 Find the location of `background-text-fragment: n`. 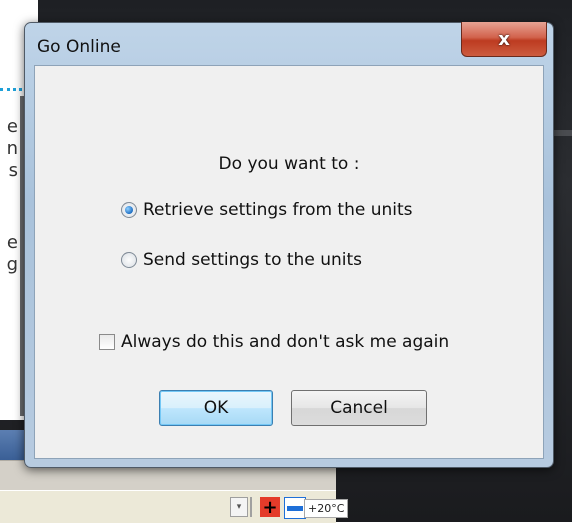

background-text-fragment: n is located at coordinates (12, 148).